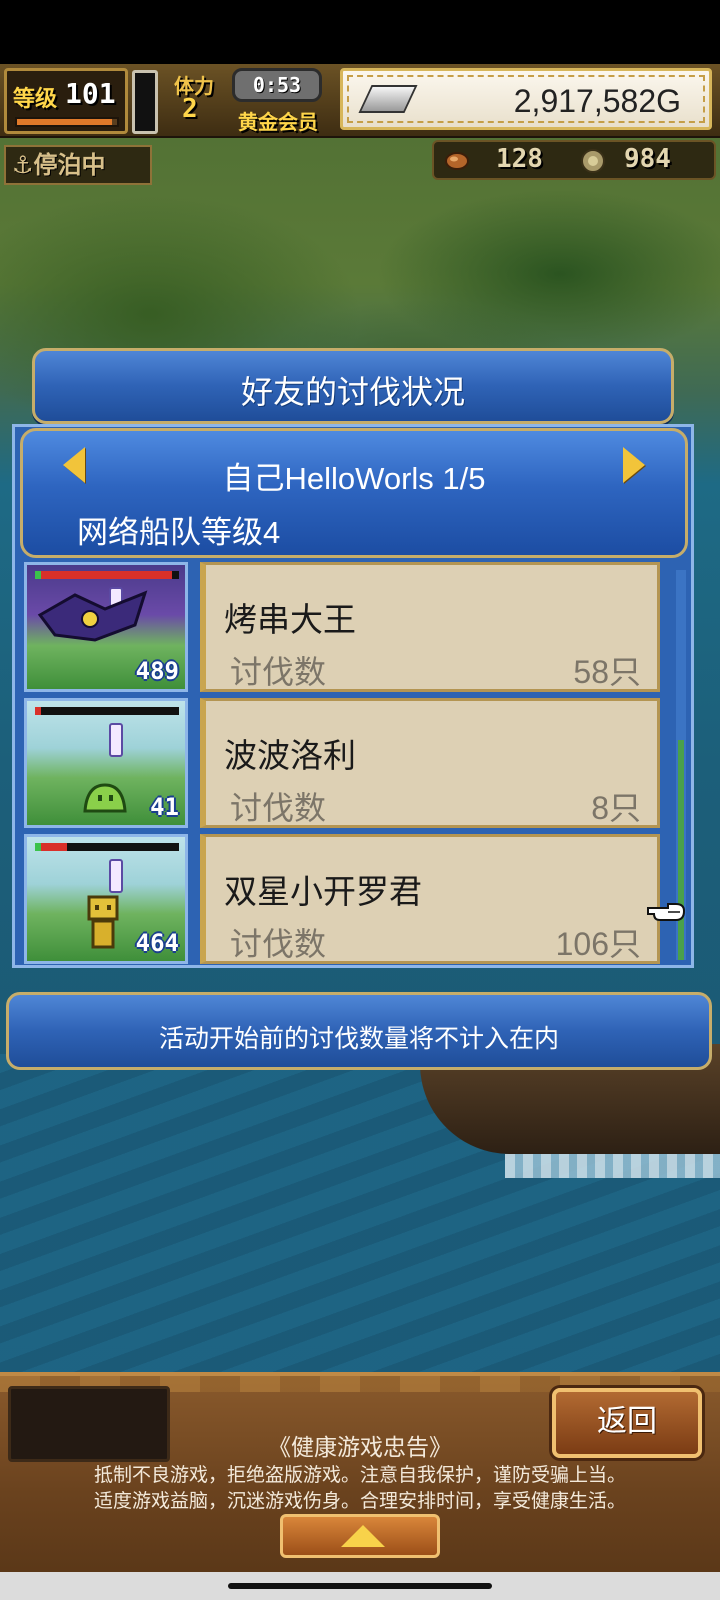 This screenshot has height=1600, width=720. Describe the element at coordinates (612, 1166) in the screenshot. I see `ship-foam` at that location.